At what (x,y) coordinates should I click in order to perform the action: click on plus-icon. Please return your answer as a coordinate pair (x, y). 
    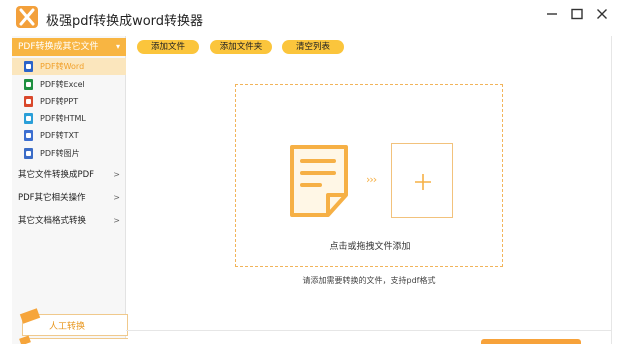
    Looking at the image, I should click on (423, 182).